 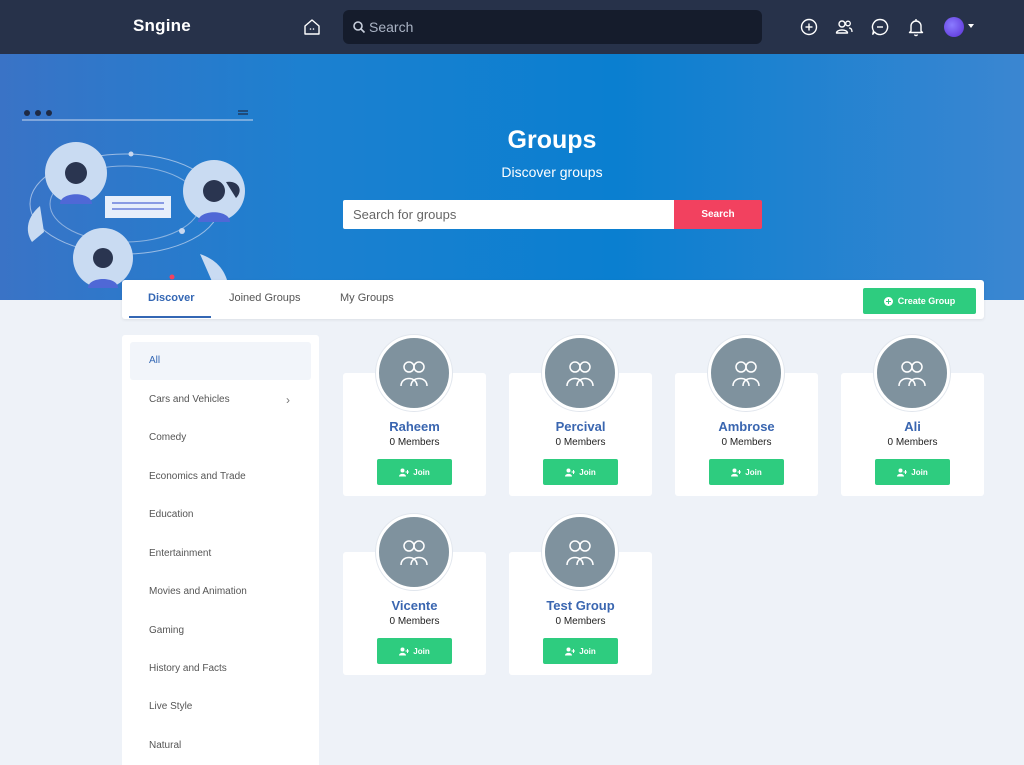 I want to click on category-cars-and-vehicles: Cars and Vehicles ›, so click(x=220, y=400).